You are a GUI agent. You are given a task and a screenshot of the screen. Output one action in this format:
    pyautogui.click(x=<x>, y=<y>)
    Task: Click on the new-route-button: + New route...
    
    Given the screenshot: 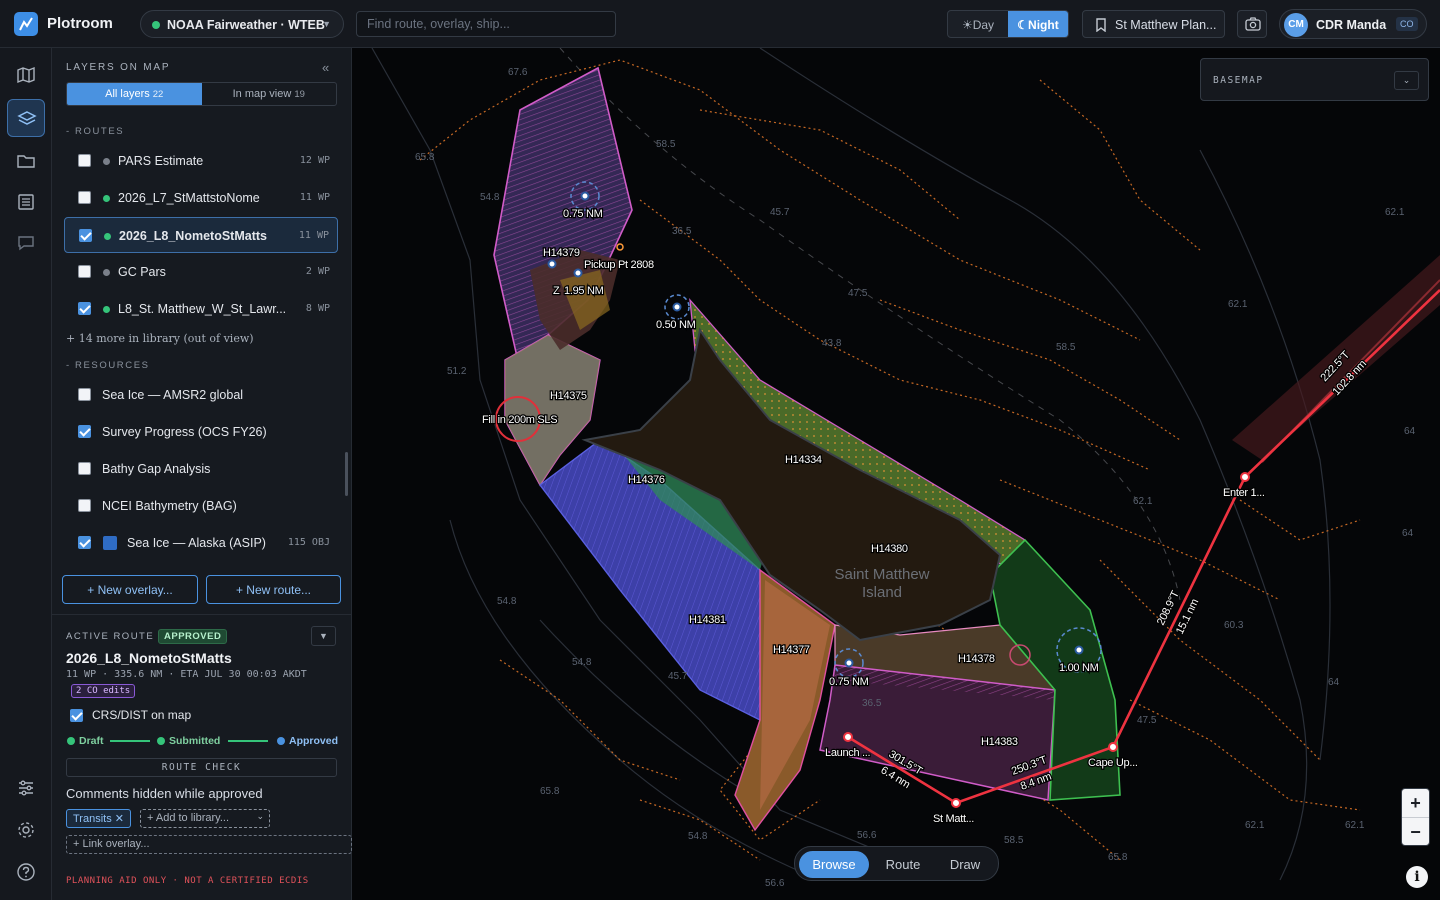 What is the action you would take?
    pyautogui.click(x=273, y=589)
    